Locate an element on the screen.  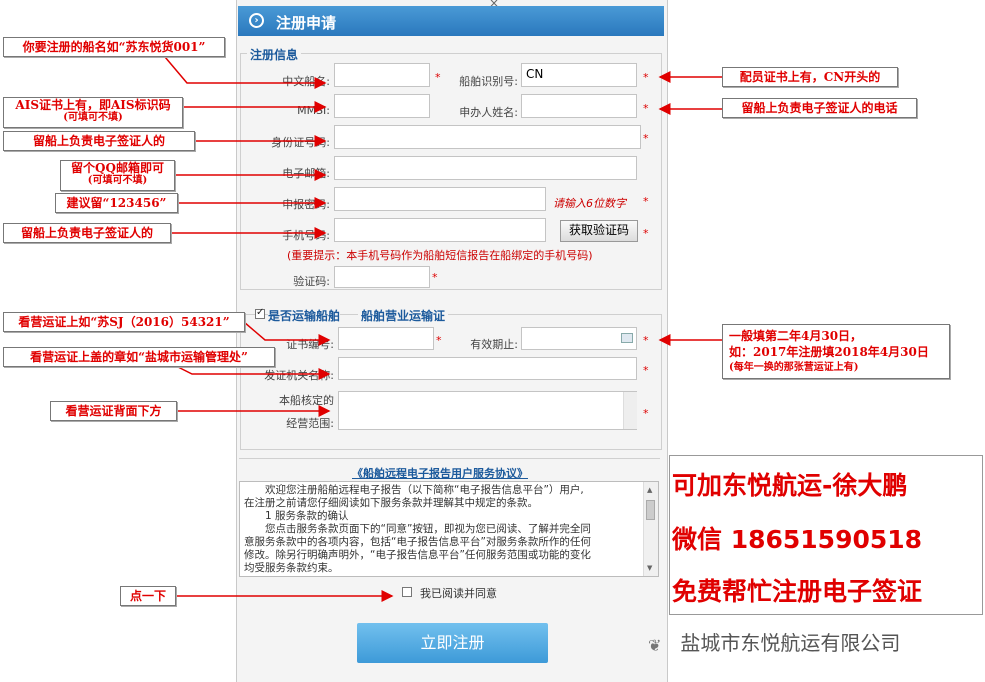
note-ship-id: 配员证书上有，CN开头的 is located at coordinates (810, 77).